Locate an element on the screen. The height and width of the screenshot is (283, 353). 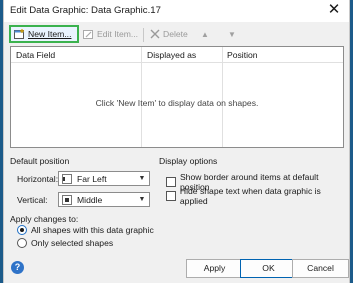
title-bar: Edit Data Graphic: Data Graphic.17 ✕ is located at coordinates (176, 11).